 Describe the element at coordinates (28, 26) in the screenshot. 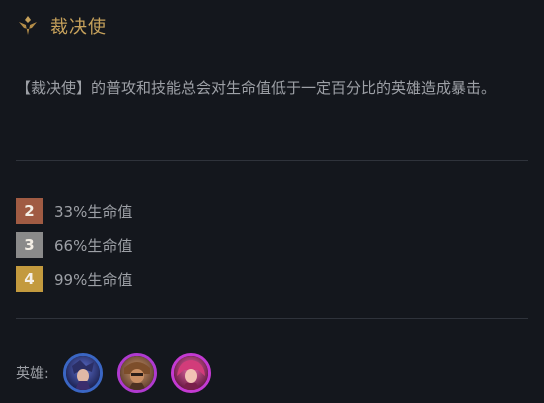

I see `sword-icon` at that location.